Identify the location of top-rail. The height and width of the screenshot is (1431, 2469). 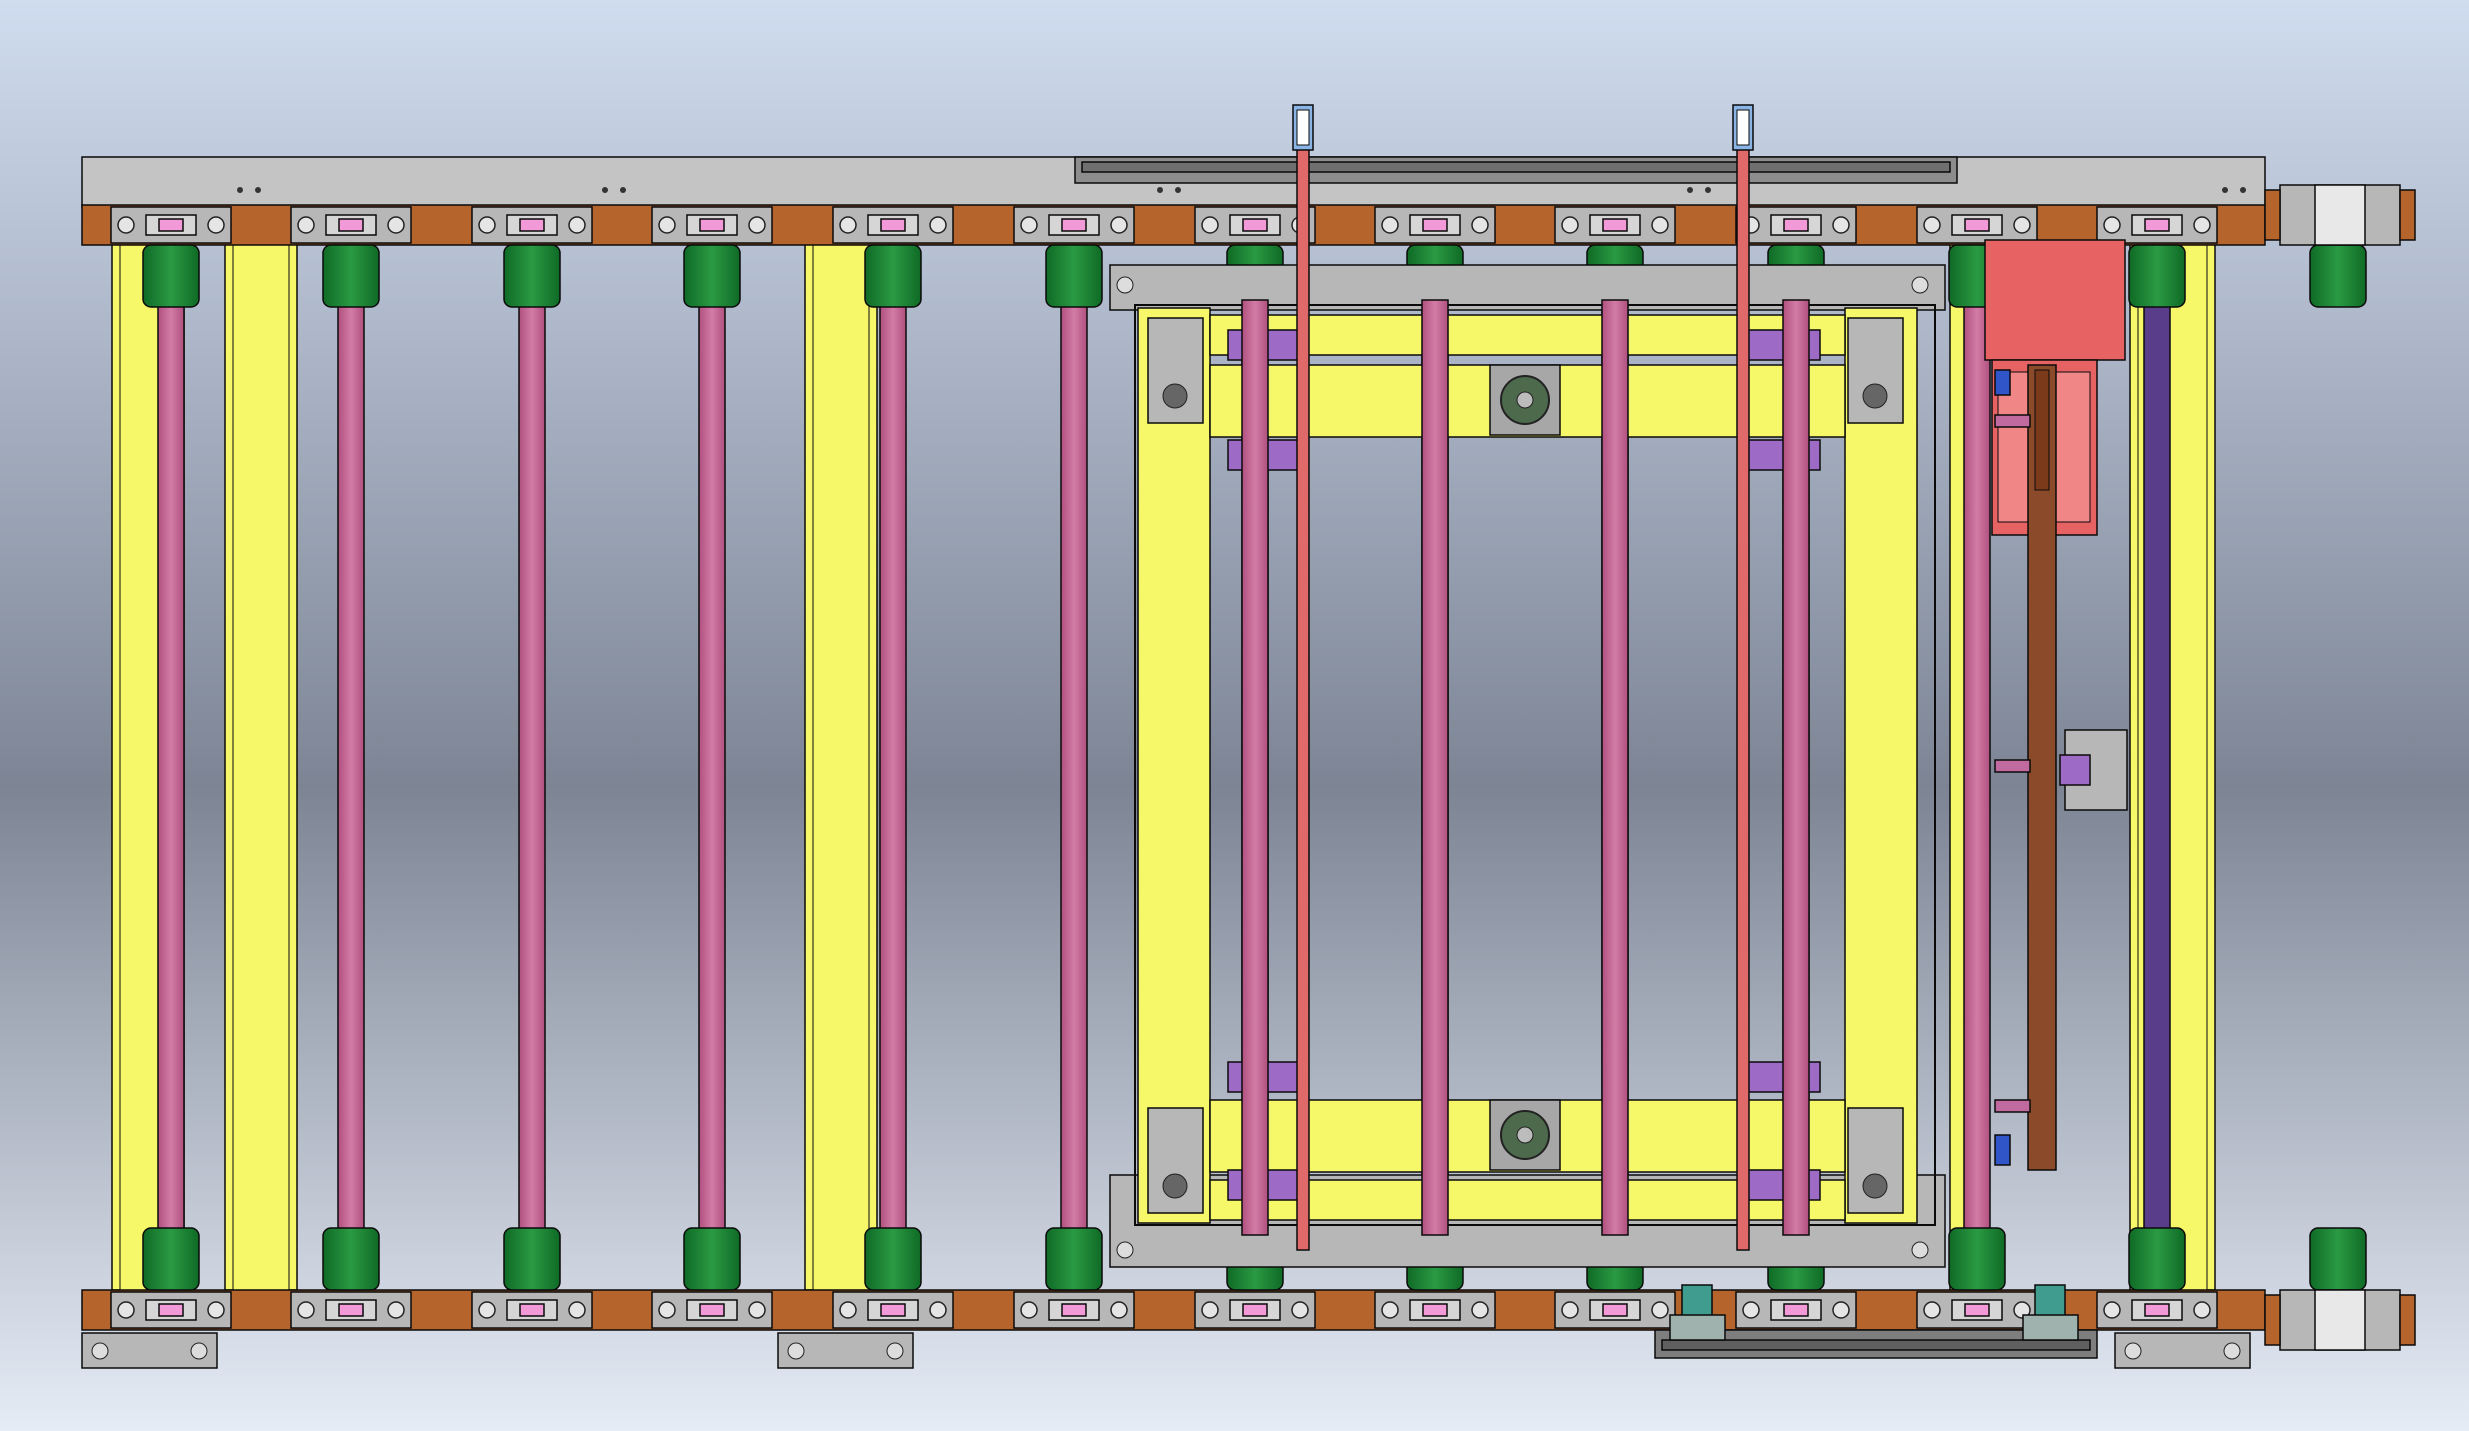
(1173, 182).